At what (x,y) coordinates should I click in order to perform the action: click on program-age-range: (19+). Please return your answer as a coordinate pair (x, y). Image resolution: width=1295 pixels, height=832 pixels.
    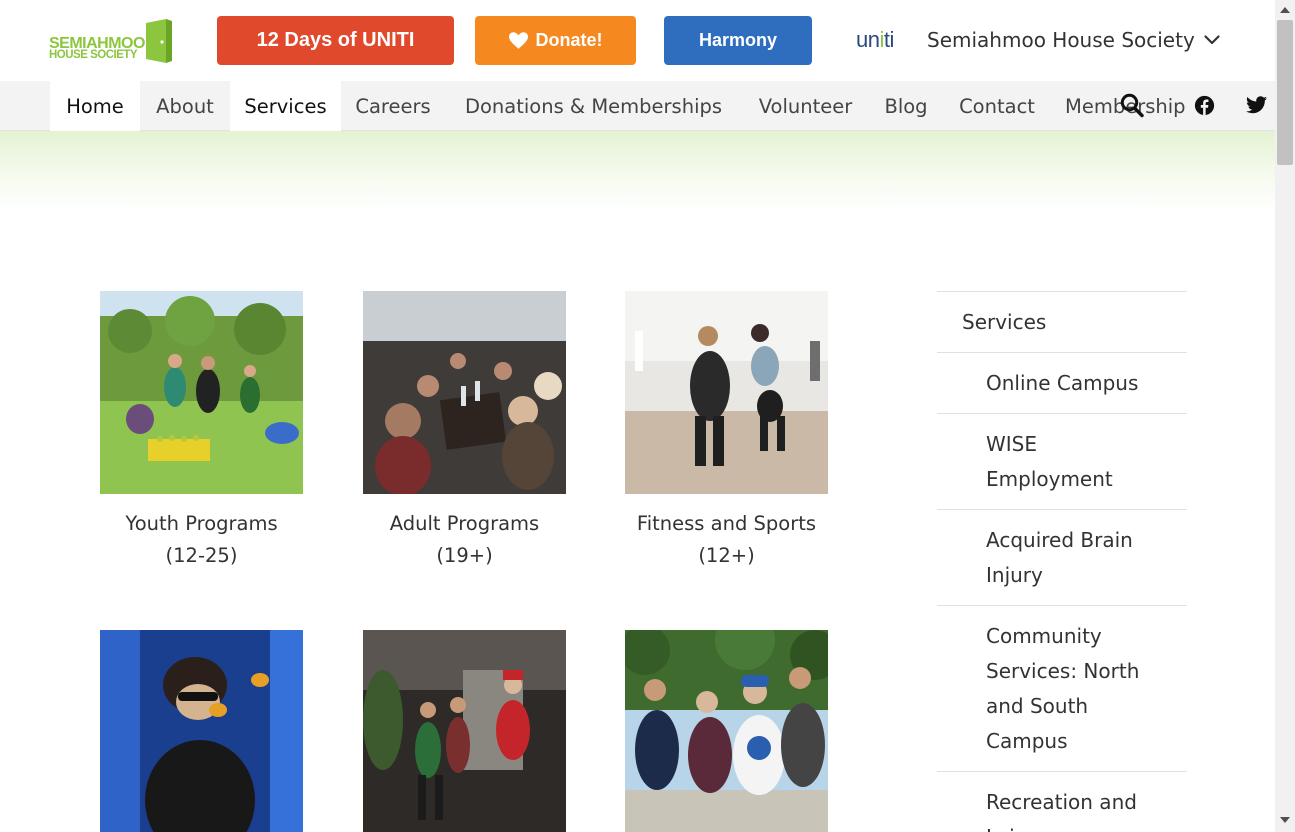
    Looking at the image, I should click on (464, 555).